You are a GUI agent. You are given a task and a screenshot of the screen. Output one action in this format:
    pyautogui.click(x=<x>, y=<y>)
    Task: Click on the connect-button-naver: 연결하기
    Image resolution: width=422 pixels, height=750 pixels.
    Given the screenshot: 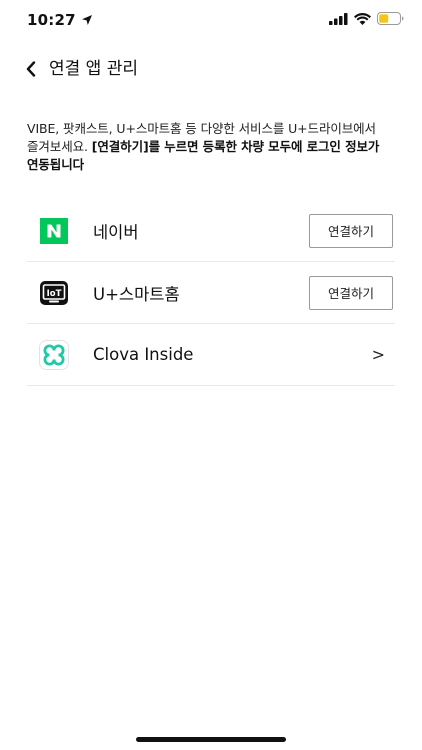 What is the action you would take?
    pyautogui.click(x=351, y=230)
    